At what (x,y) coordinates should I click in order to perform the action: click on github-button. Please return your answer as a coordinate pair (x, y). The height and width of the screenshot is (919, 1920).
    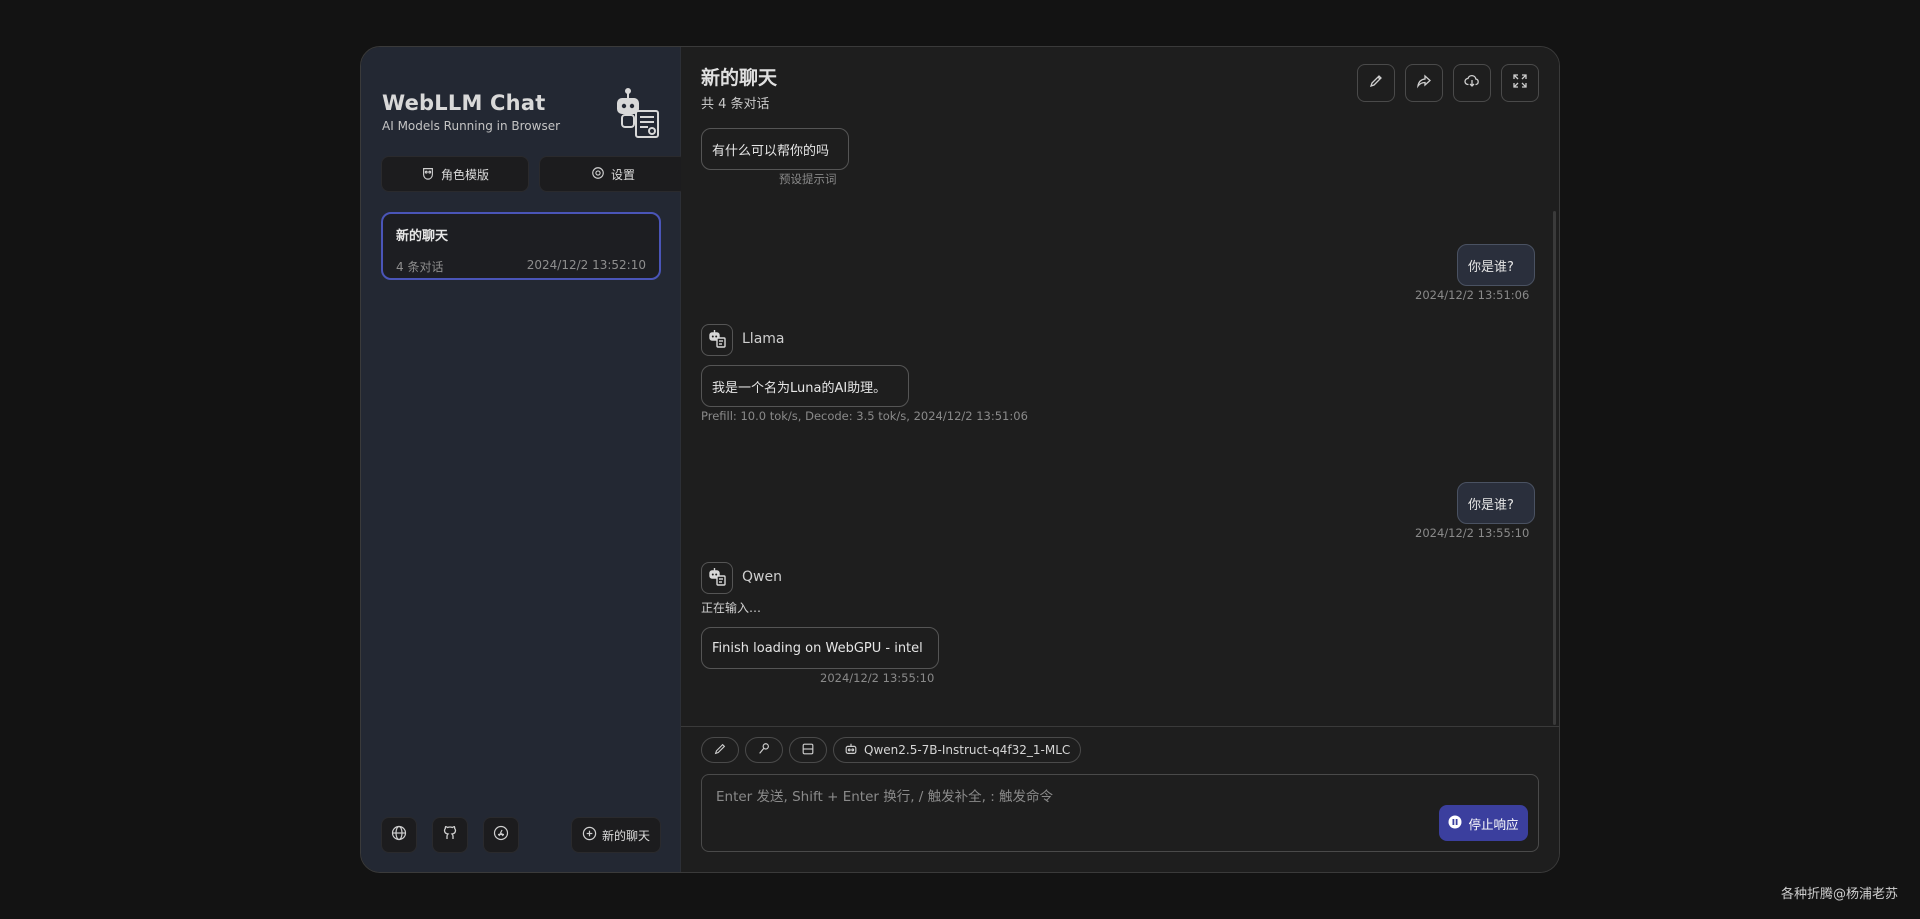
    Looking at the image, I should click on (450, 835).